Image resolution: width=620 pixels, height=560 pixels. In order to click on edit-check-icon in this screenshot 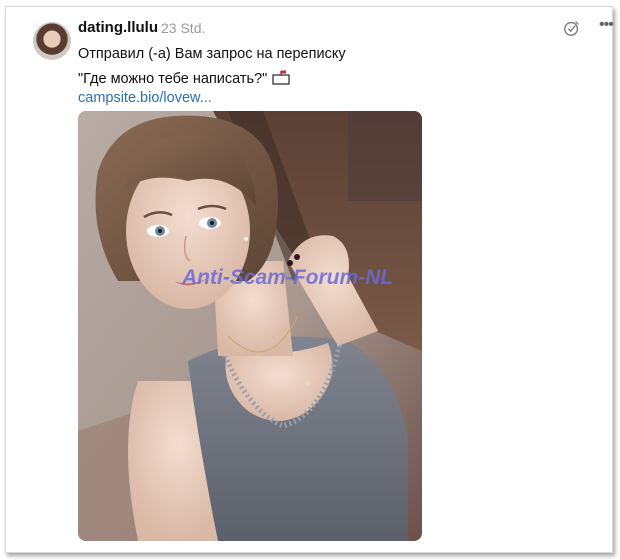, I will do `click(572, 28)`.